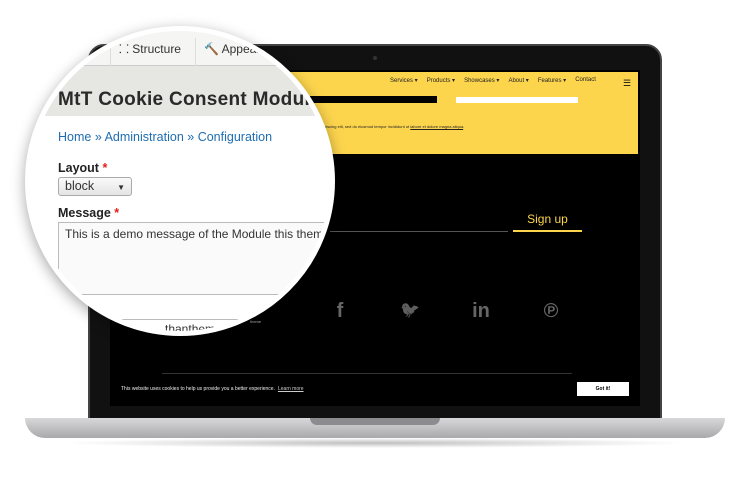 This screenshot has height=501, width=750. What do you see at coordinates (74, 137) in the screenshot?
I see `breadcrumb-home: Home` at bounding box center [74, 137].